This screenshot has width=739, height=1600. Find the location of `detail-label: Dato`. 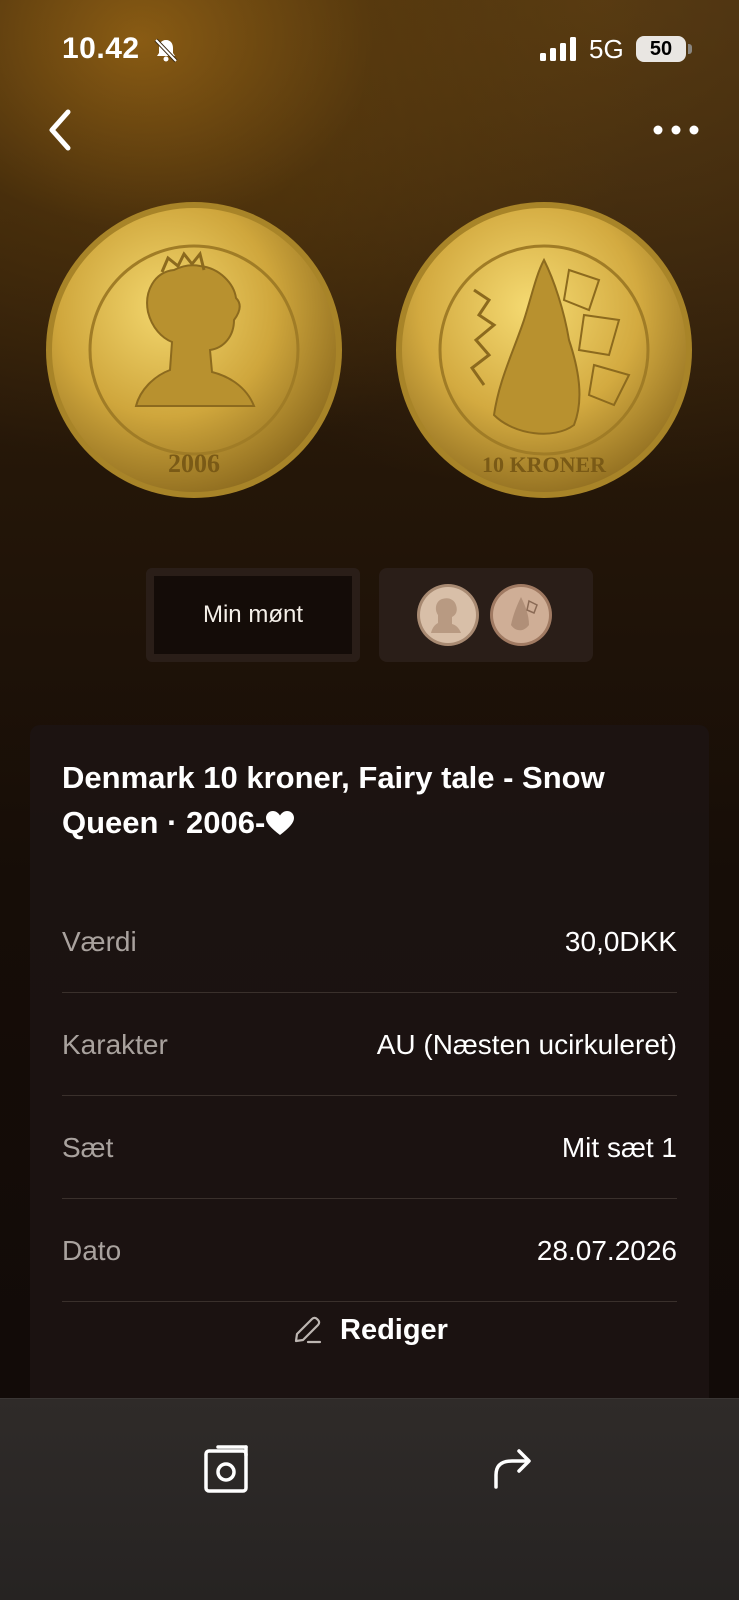

detail-label: Dato is located at coordinates (92, 1250).